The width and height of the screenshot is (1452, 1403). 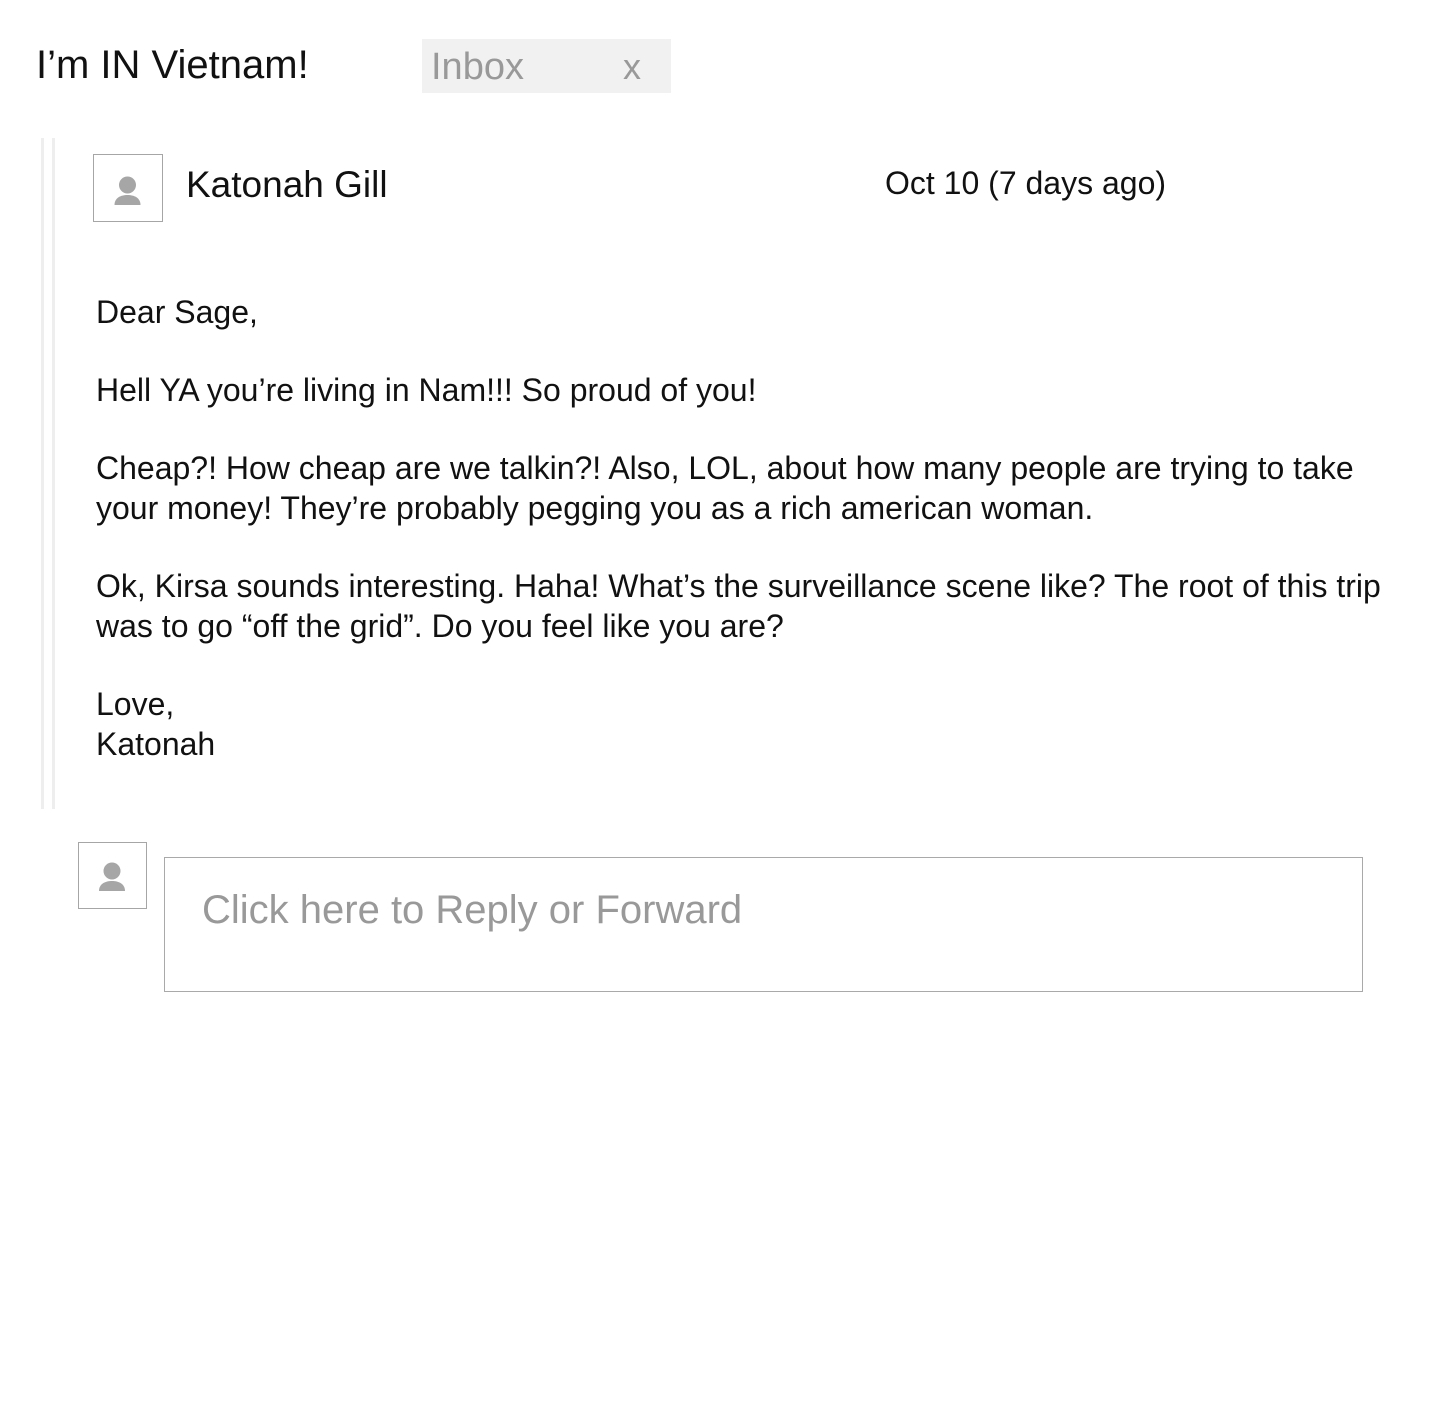 I want to click on reply-forward-box: Click here to Reply or Forward, so click(x=763, y=924).